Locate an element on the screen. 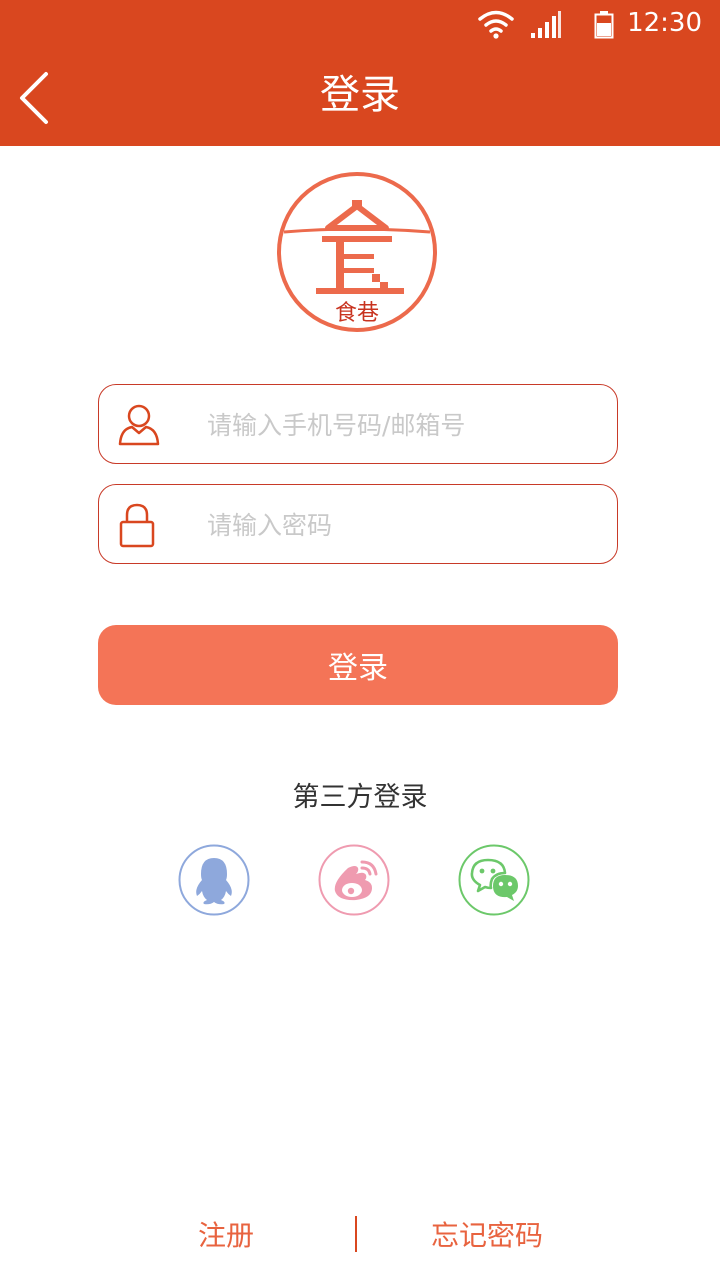 This screenshot has width=720, height=1280. qq-login-button is located at coordinates (214, 880).